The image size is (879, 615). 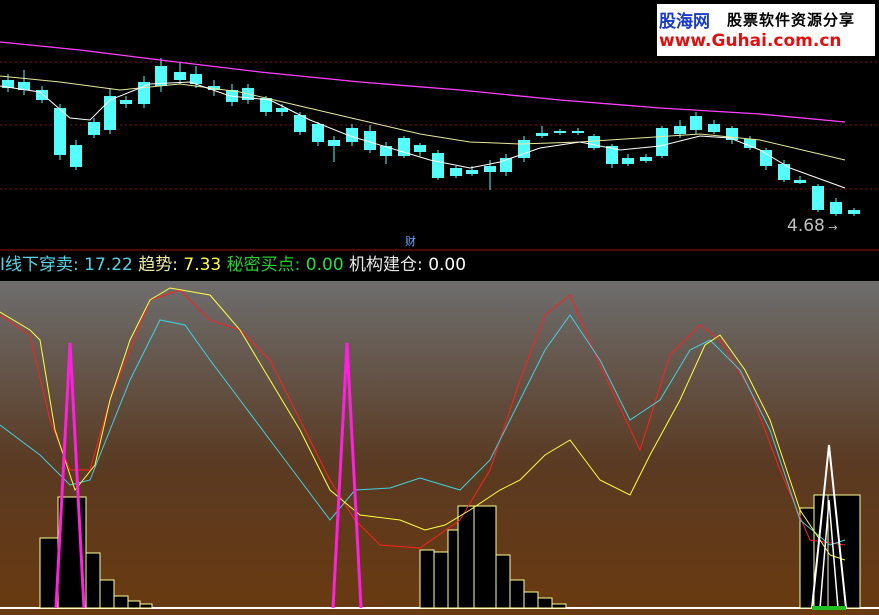 What do you see at coordinates (161, 265) in the screenshot?
I see `indicator-label-trend: 趋势:` at bounding box center [161, 265].